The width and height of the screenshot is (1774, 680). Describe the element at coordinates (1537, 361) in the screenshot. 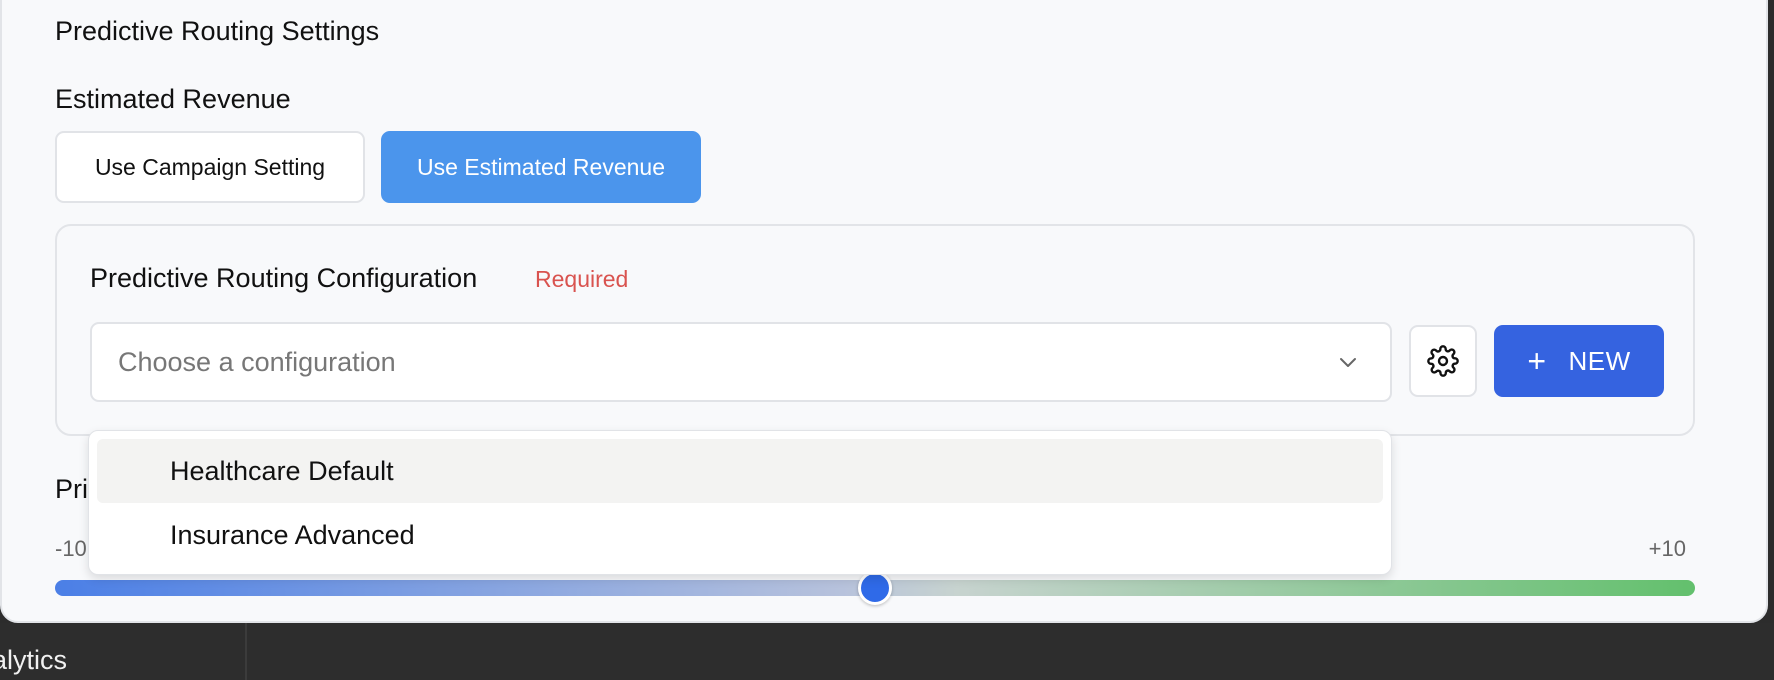

I see `plus-icon: +` at that location.